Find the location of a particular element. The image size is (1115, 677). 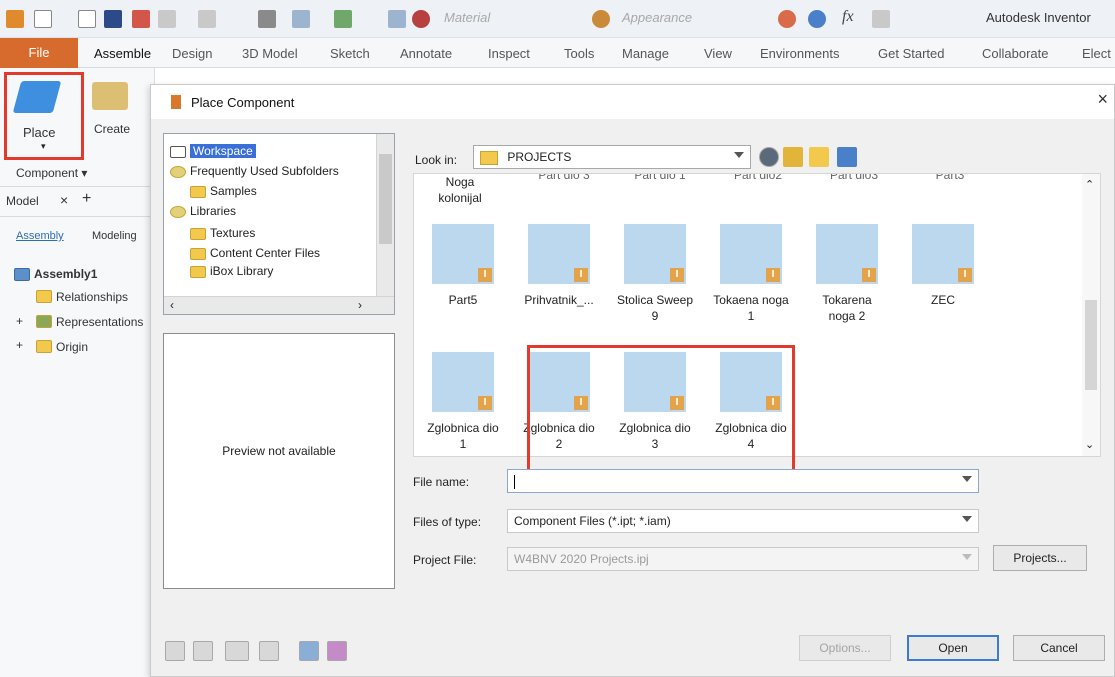

file-name-input is located at coordinates (743, 481).